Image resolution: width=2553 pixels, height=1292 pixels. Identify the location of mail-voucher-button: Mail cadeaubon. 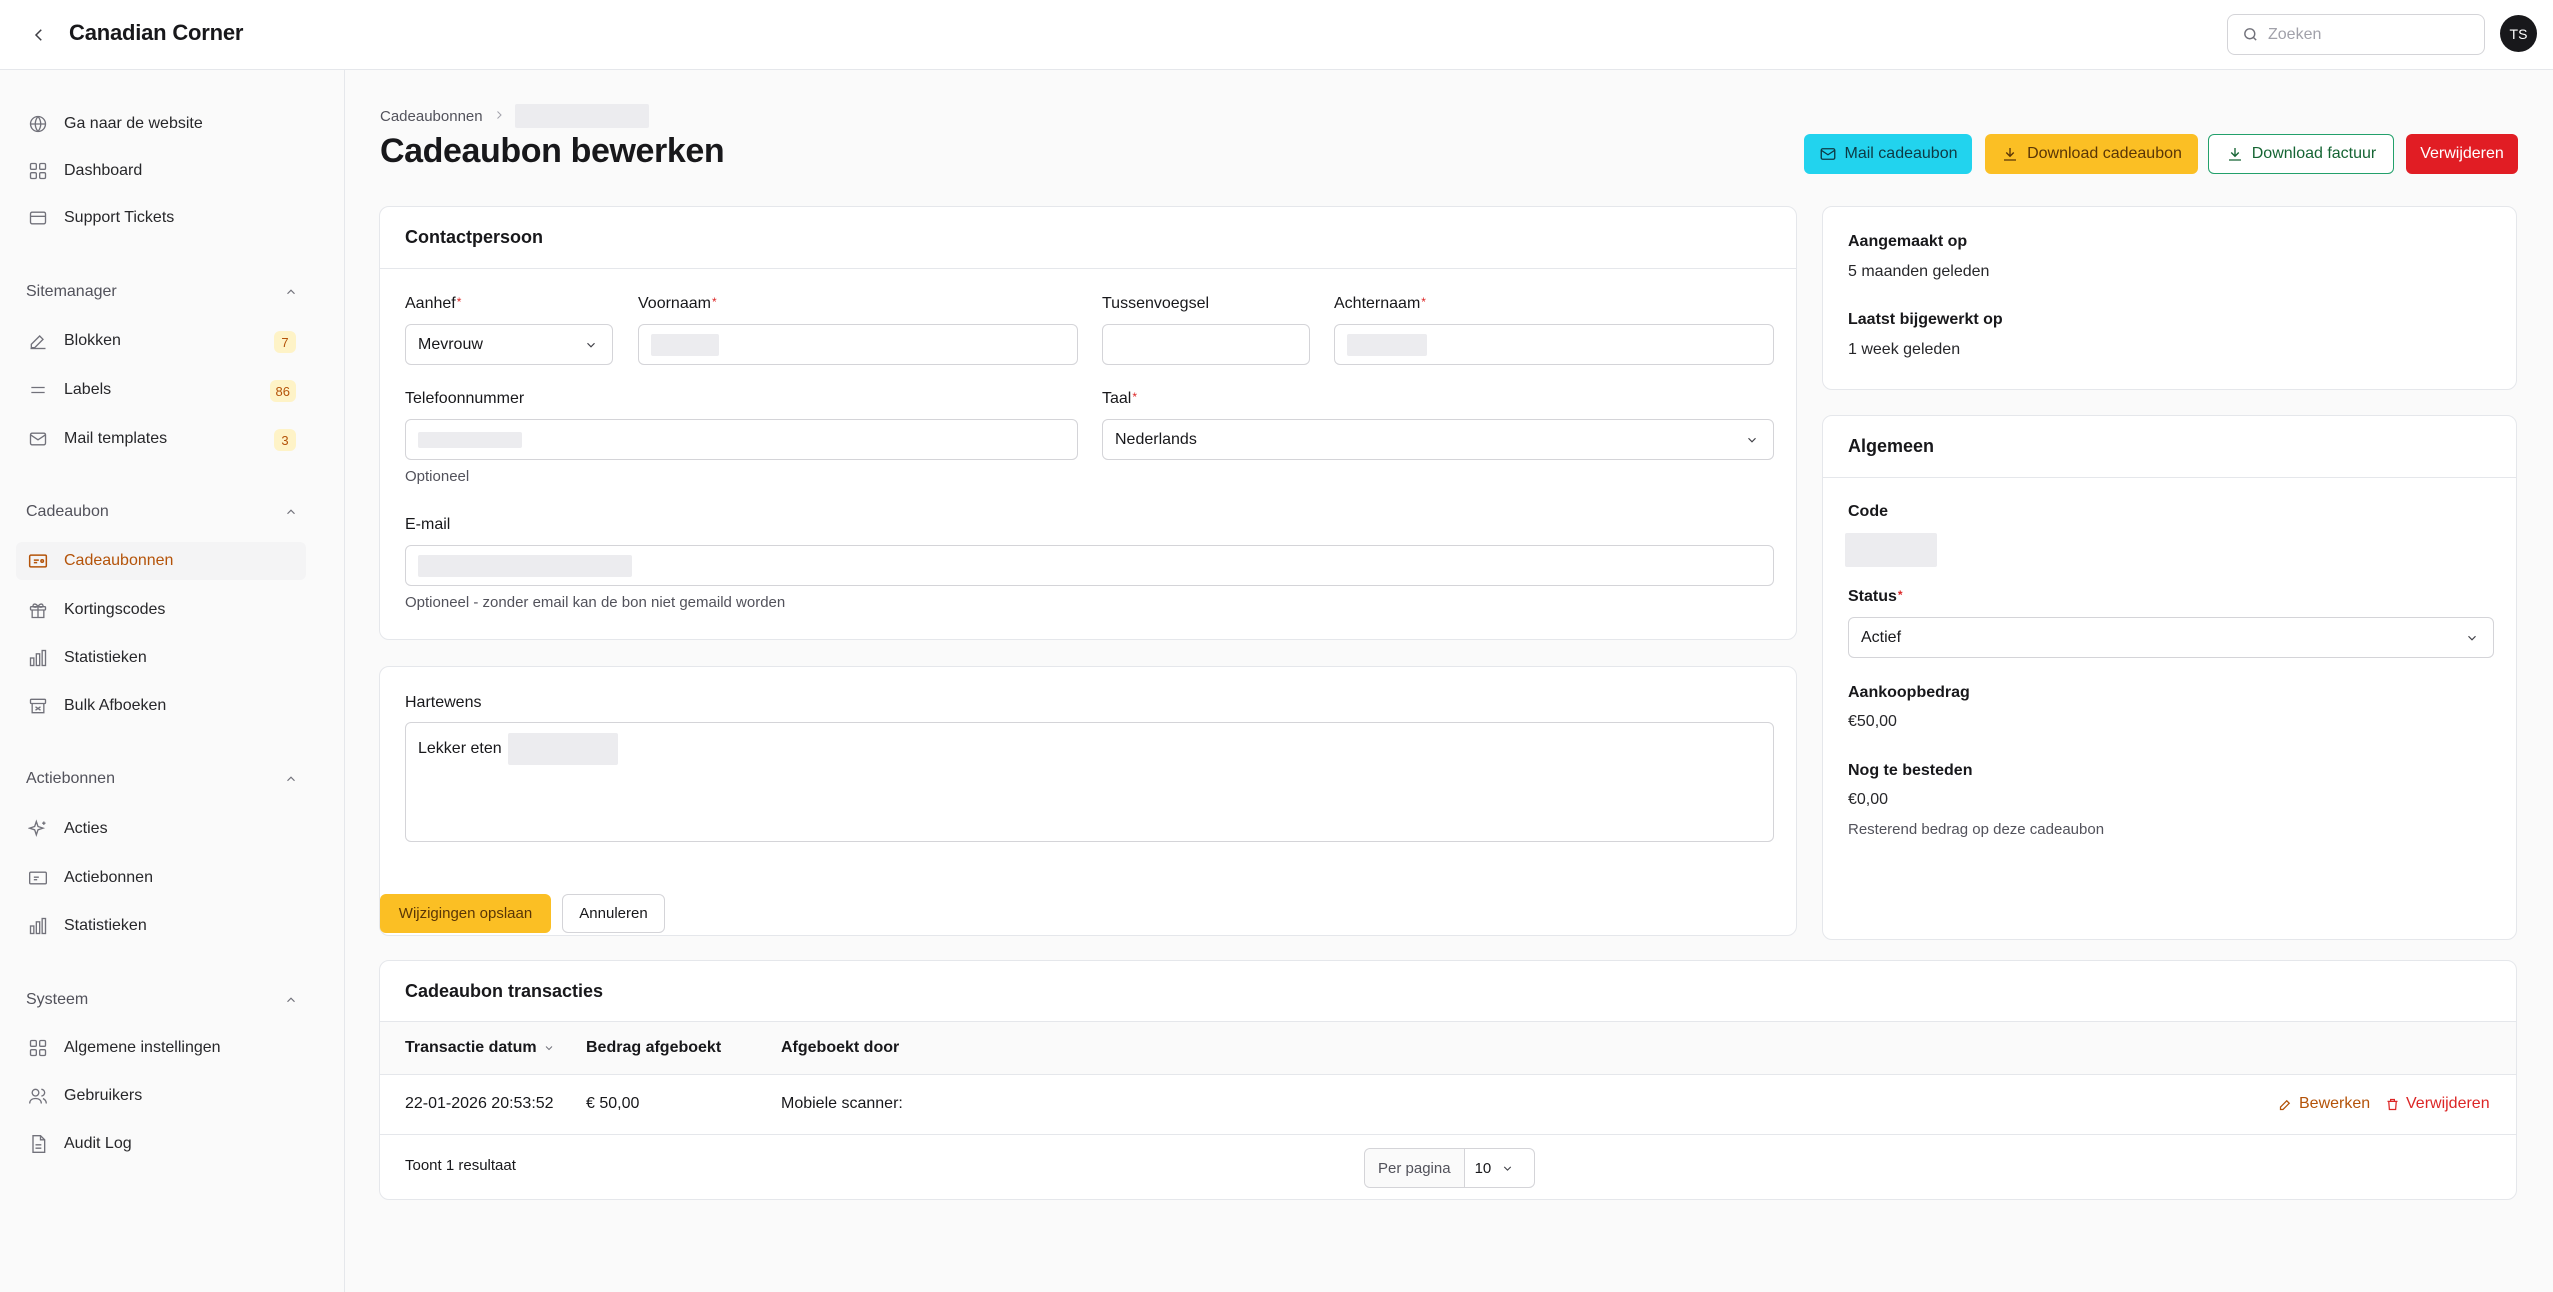
(1888, 154).